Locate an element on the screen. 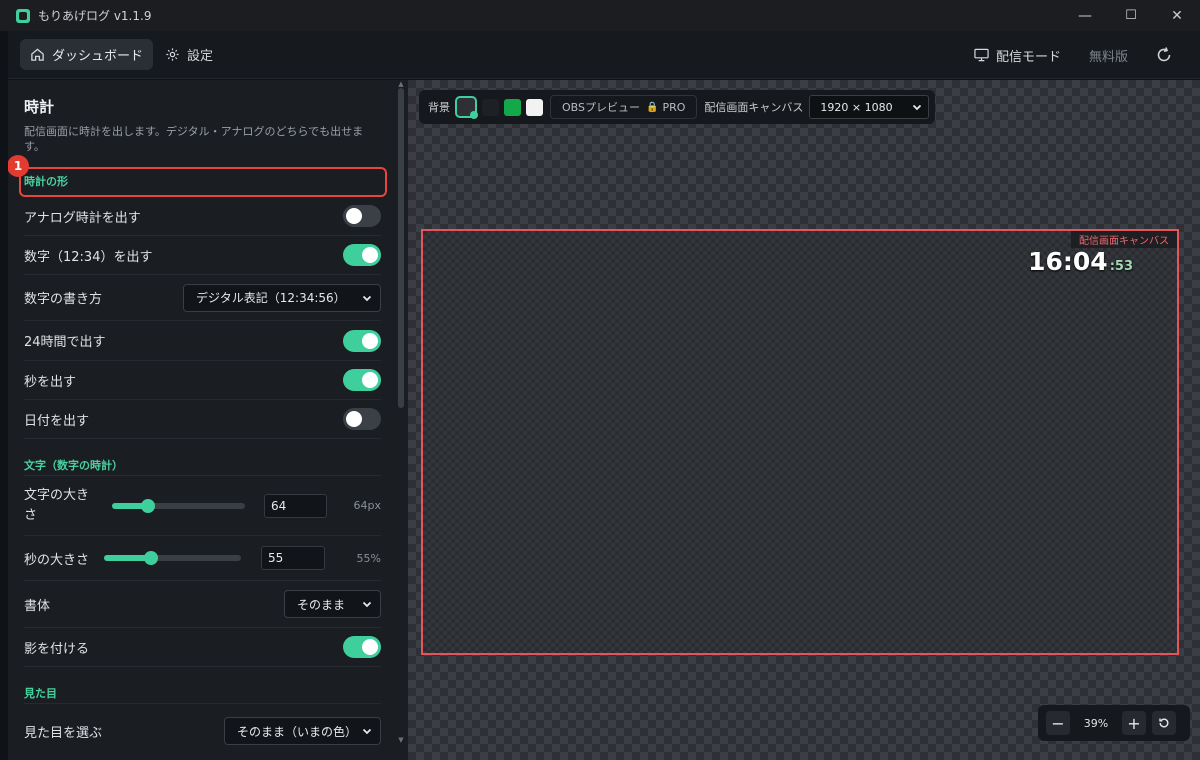 This screenshot has width=1200, height=760. hour24-toggle is located at coordinates (362, 340).